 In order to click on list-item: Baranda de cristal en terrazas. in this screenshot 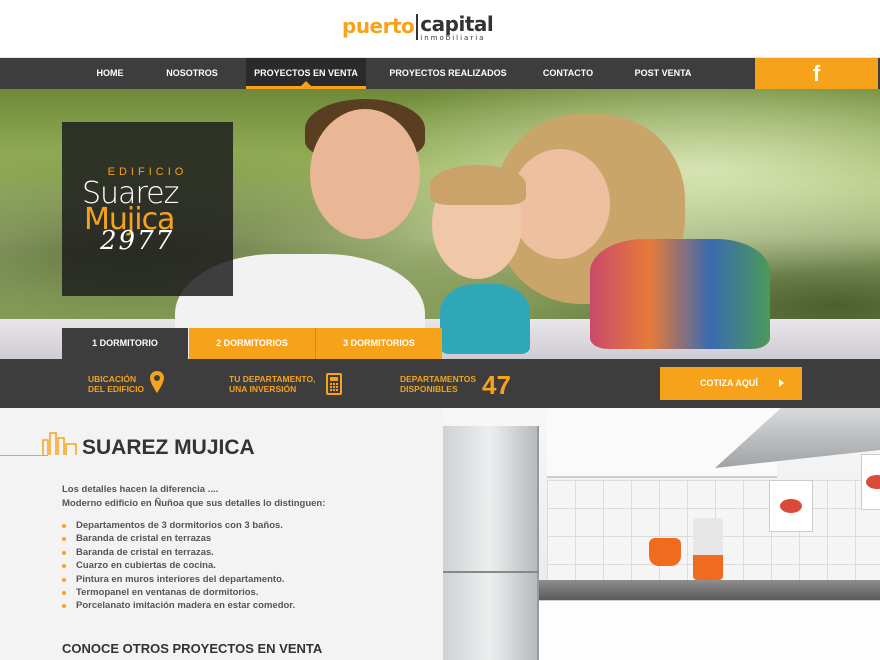, I will do `click(178, 552)`.